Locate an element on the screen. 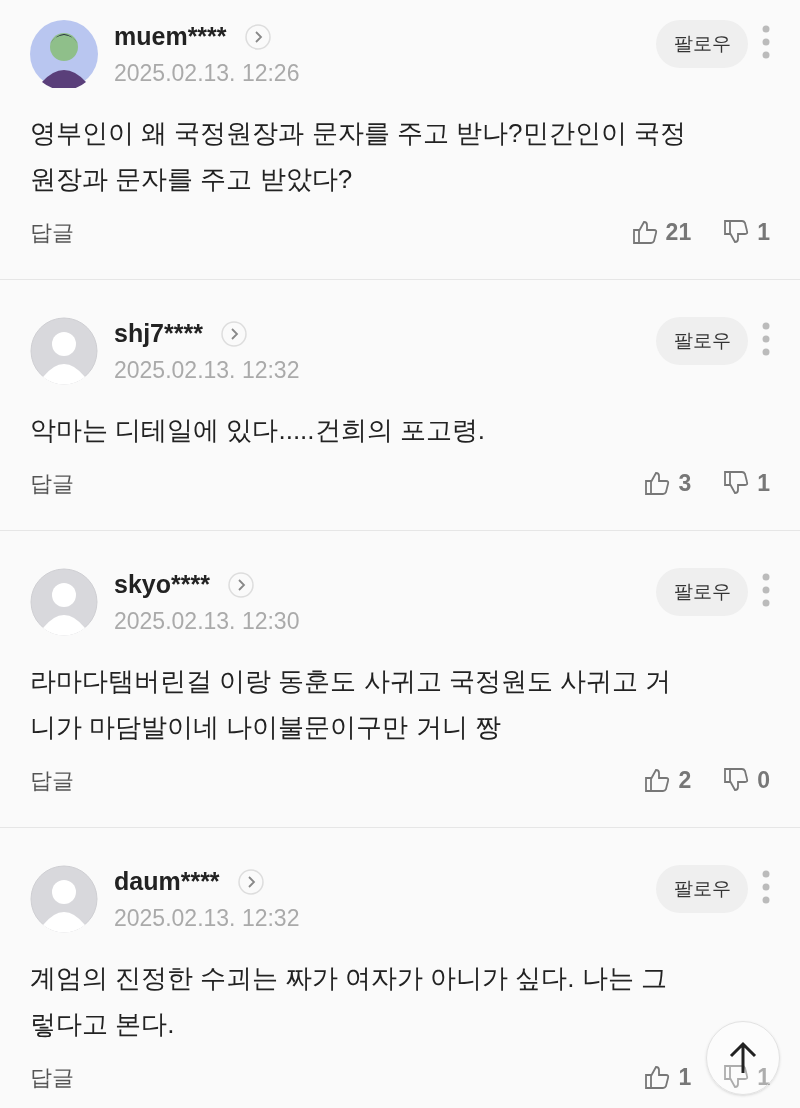  username: daum**** is located at coordinates (167, 882).